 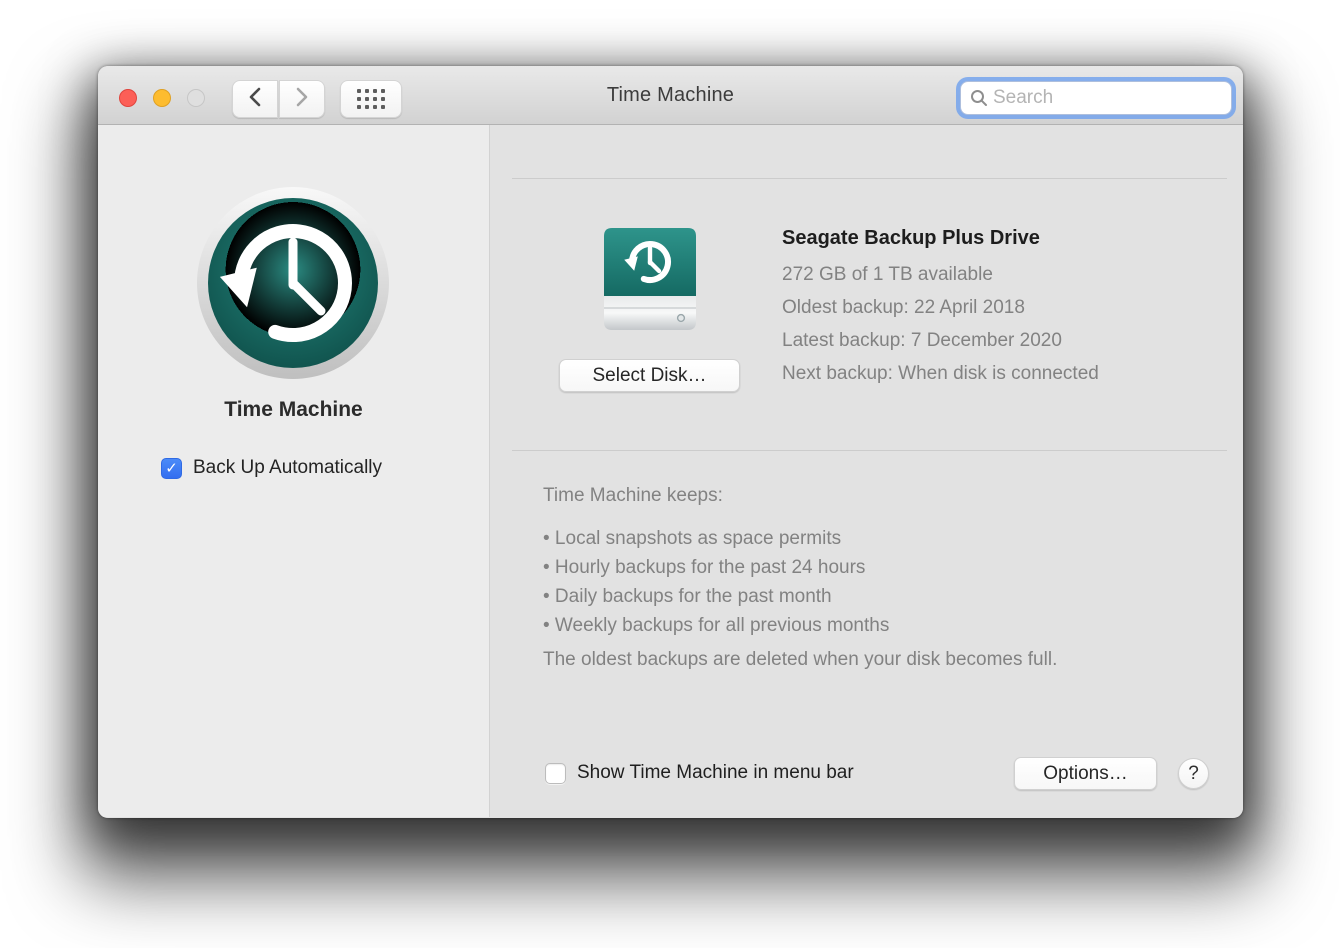 I want to click on search-field, so click(x=1099, y=98).